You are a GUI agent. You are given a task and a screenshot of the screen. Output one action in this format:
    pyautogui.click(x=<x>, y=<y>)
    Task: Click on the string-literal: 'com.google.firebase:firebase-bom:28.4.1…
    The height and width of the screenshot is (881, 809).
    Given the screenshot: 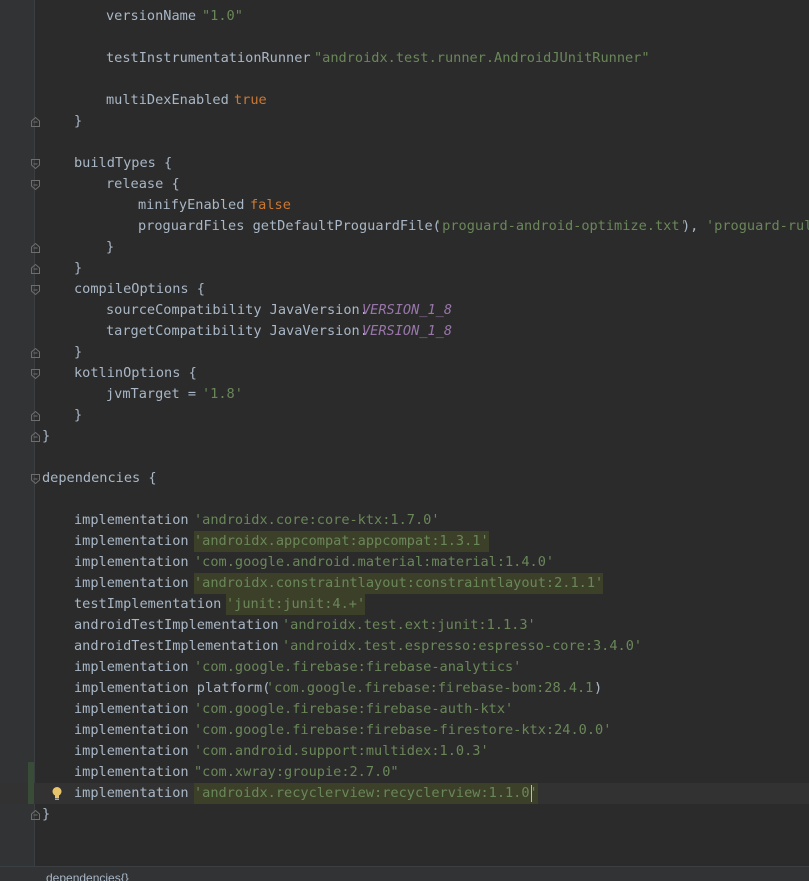 What is the action you would take?
    pyautogui.click(x=434, y=688)
    